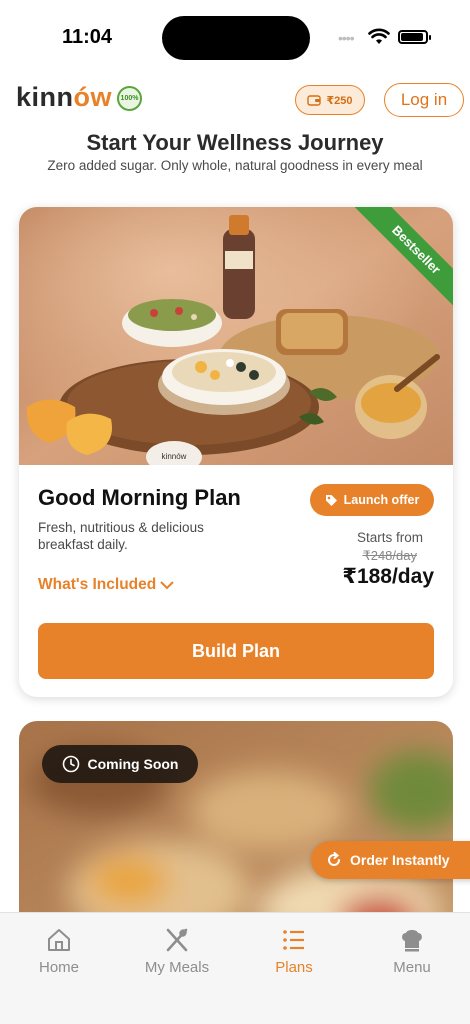 The width and height of the screenshot is (470, 1024). Describe the element at coordinates (412, 967) in the screenshot. I see `nav-label-menu: Menu` at that location.